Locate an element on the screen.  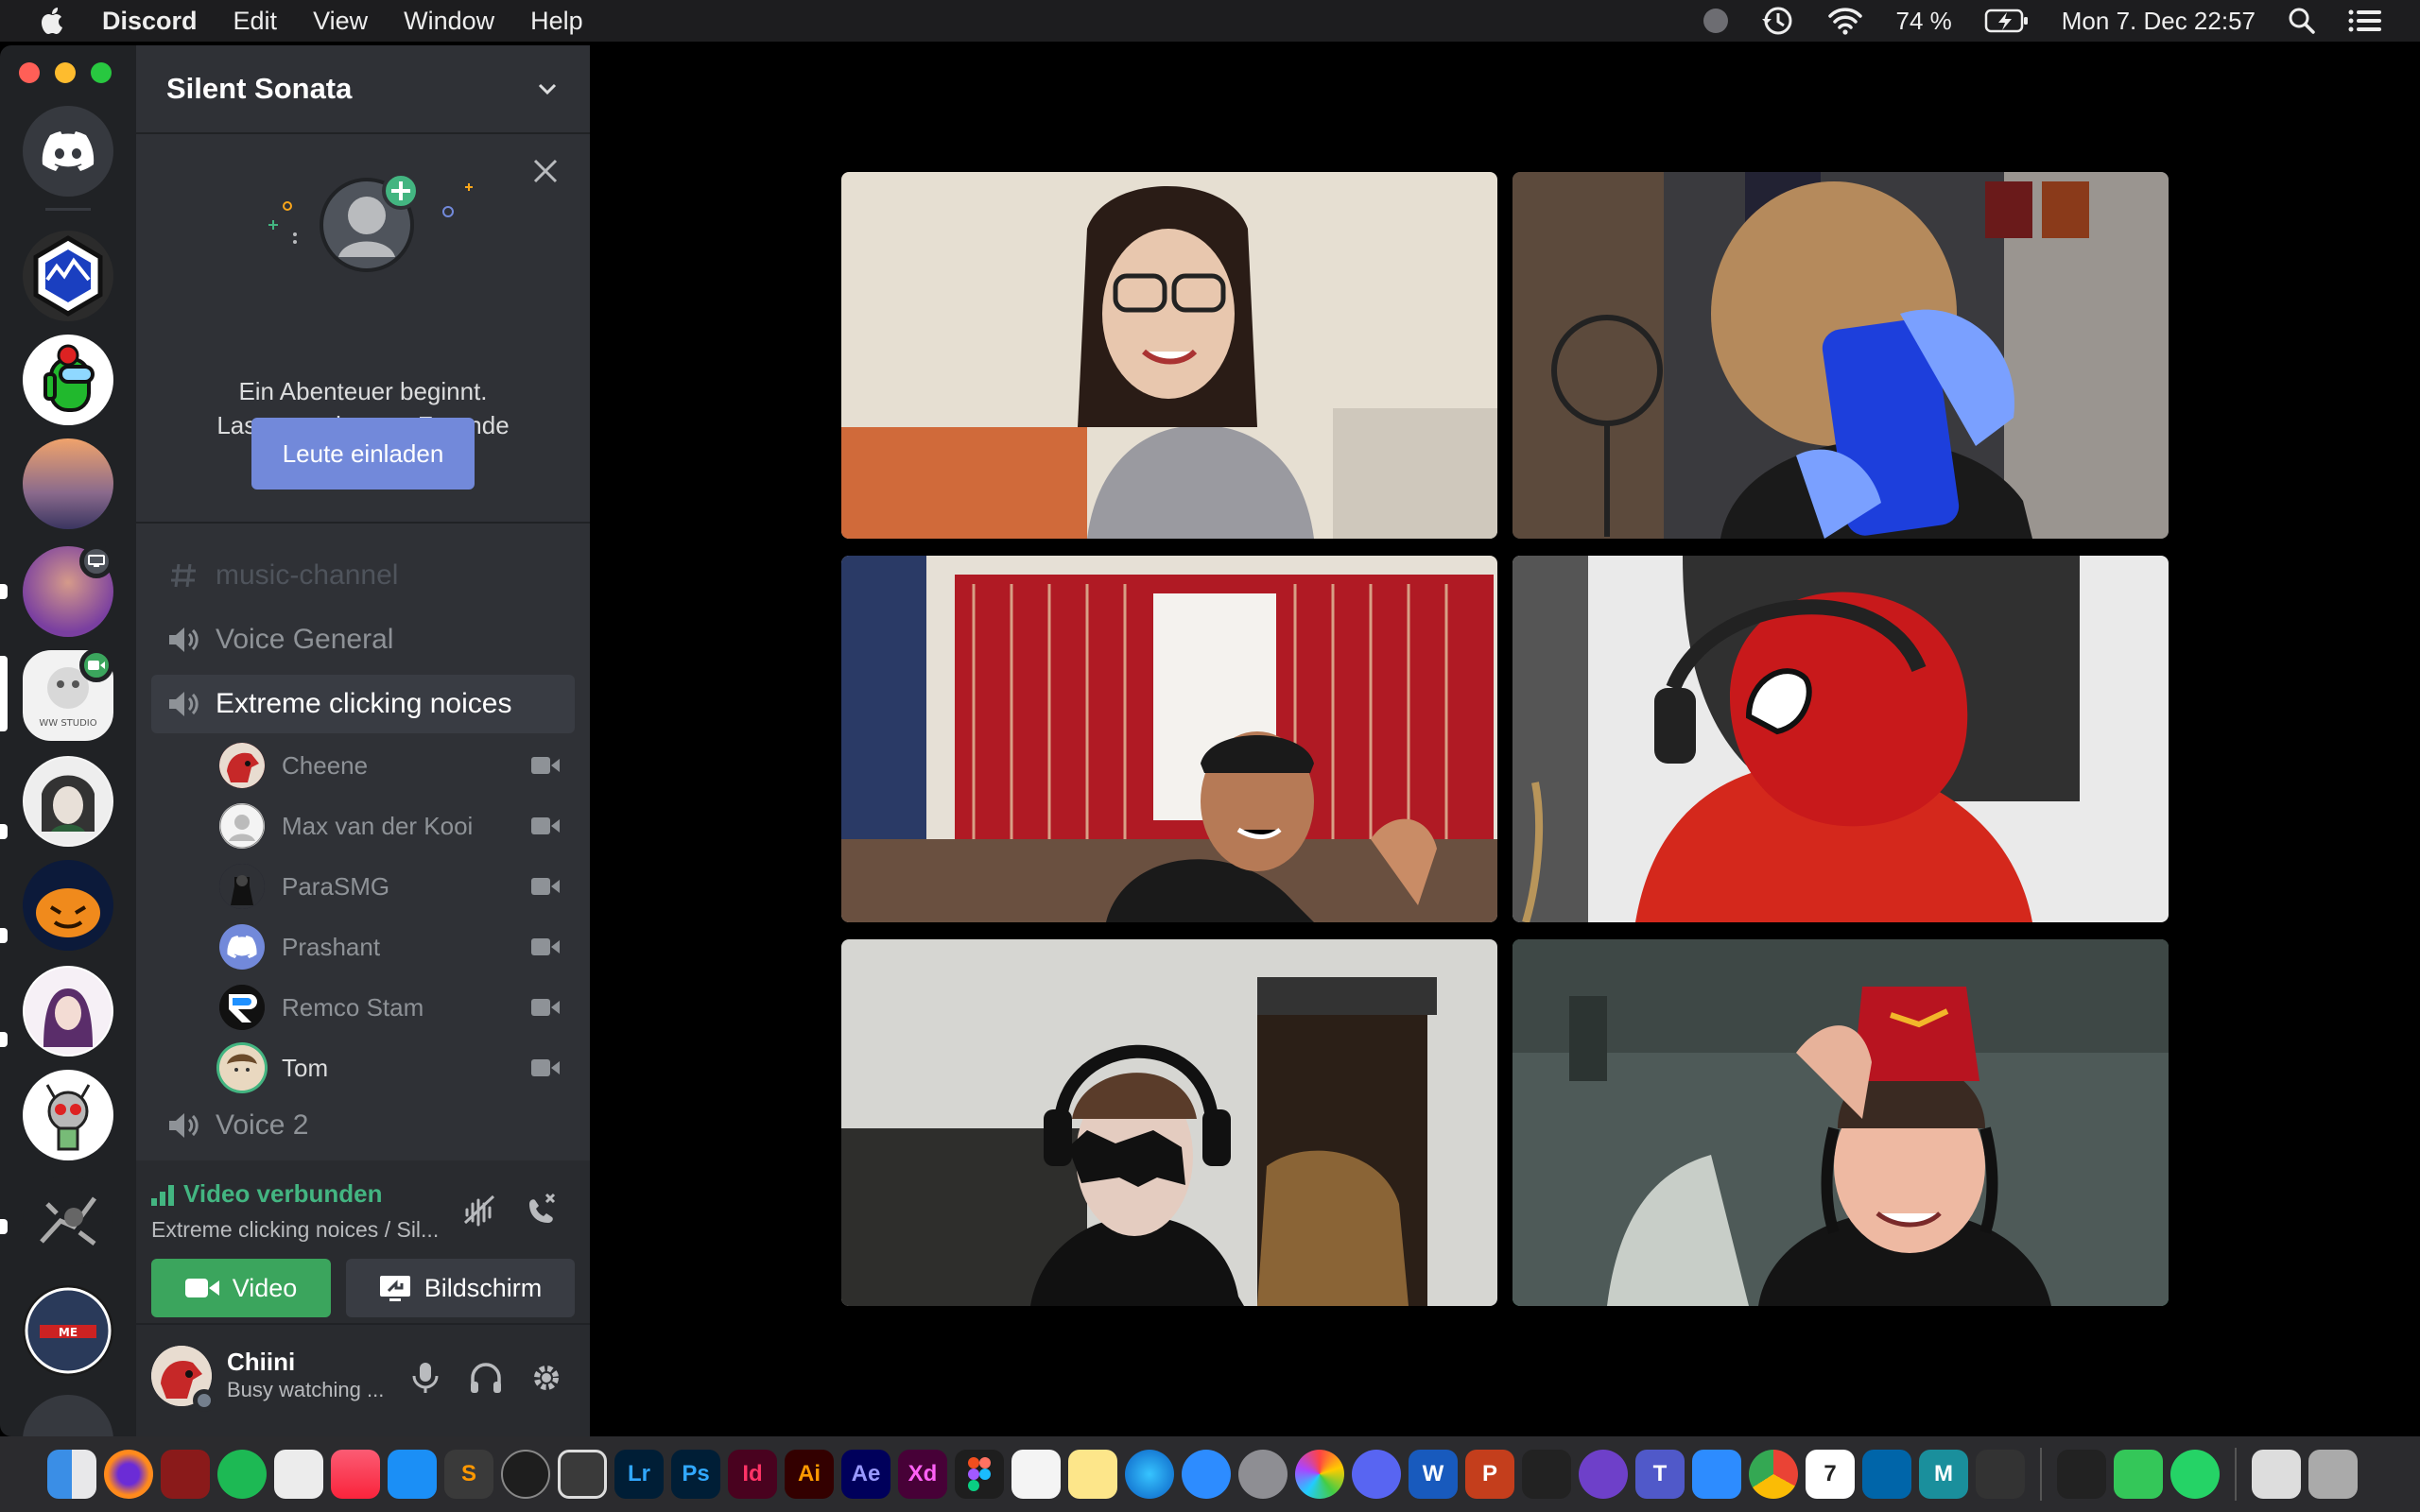
video-button: Video is located at coordinates (241, 1288).